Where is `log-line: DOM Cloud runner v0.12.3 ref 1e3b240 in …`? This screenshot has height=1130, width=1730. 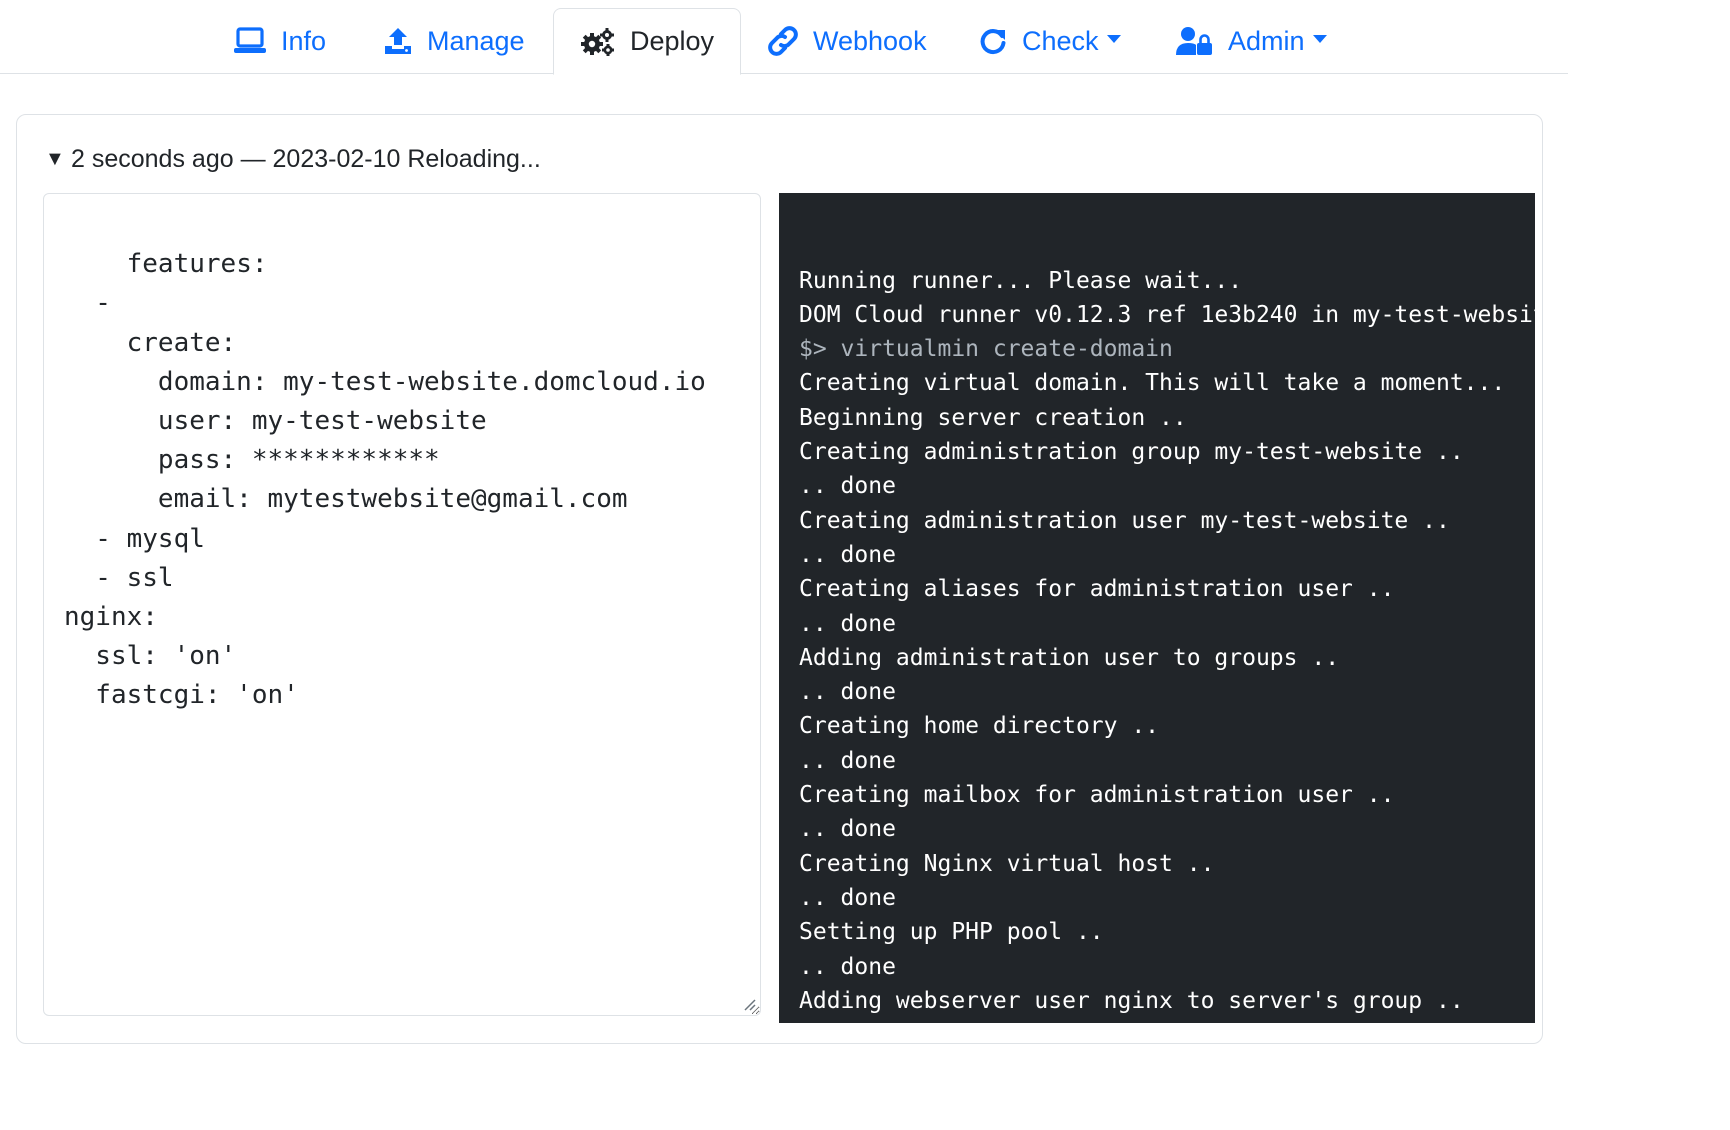 log-line: DOM Cloud runner v0.12.3 ref 1e3b240 in … is located at coordinates (1167, 314).